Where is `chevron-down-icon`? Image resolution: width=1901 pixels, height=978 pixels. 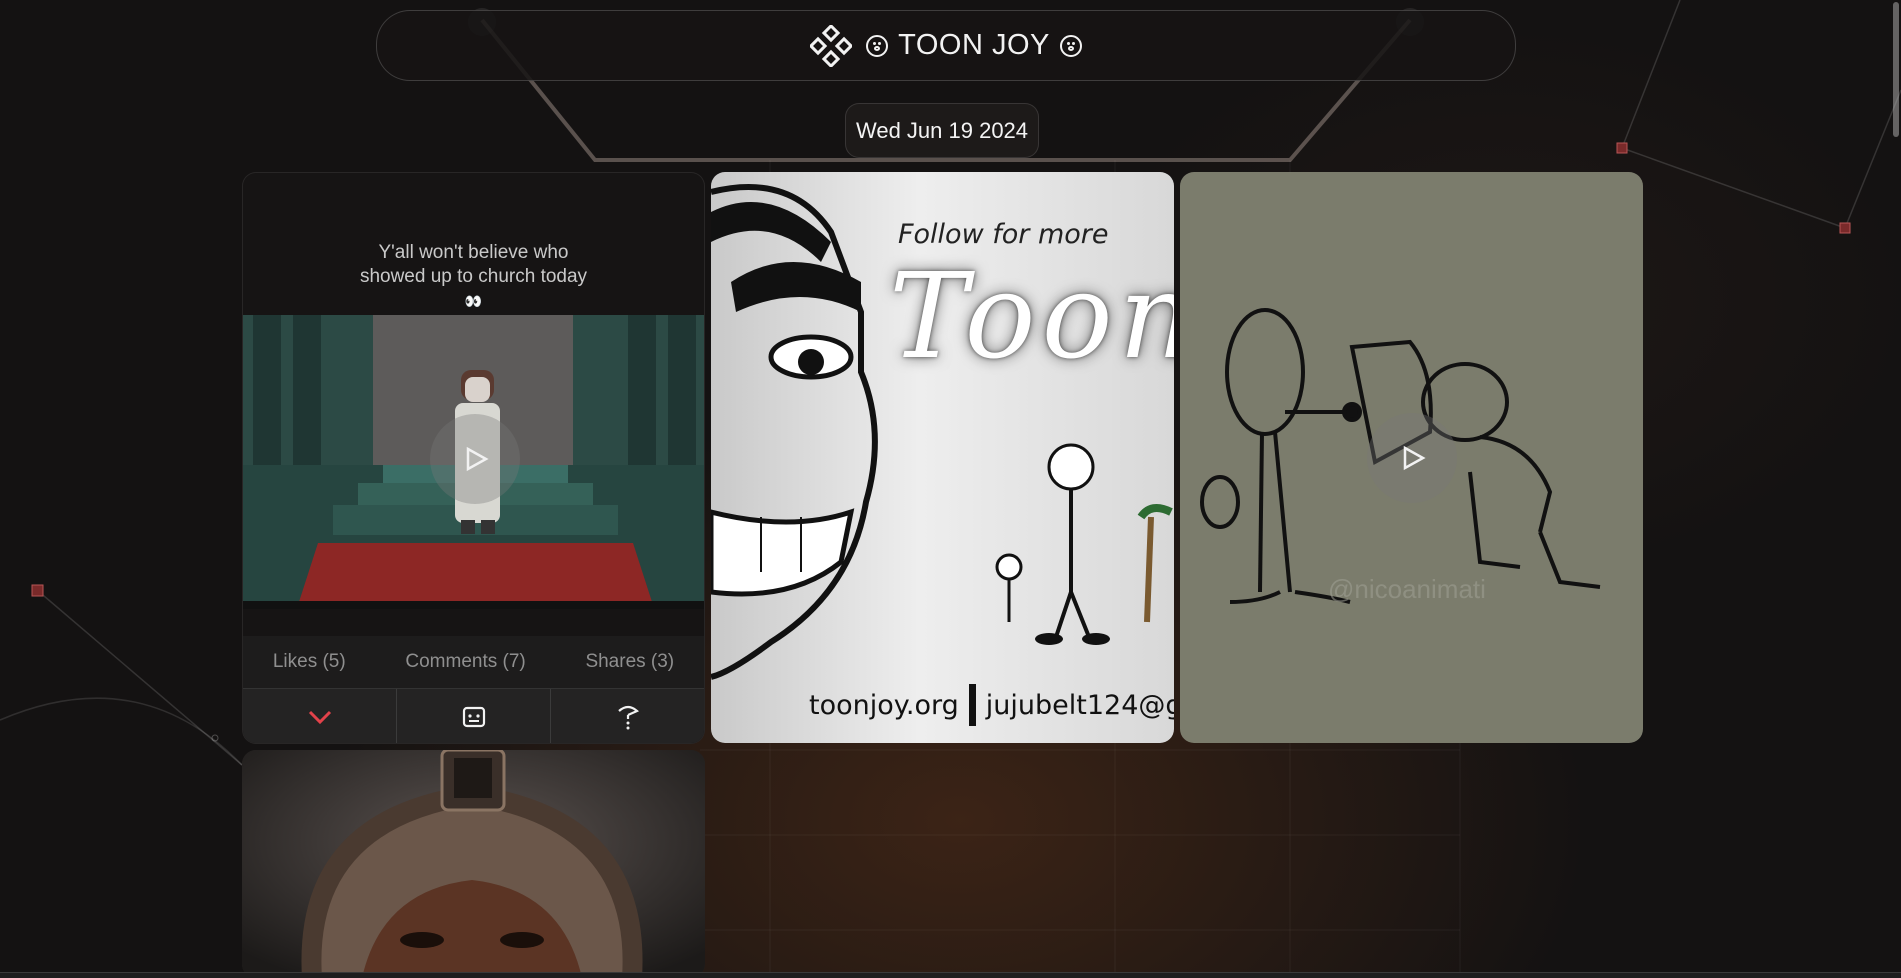 chevron-down-icon is located at coordinates (319, 717).